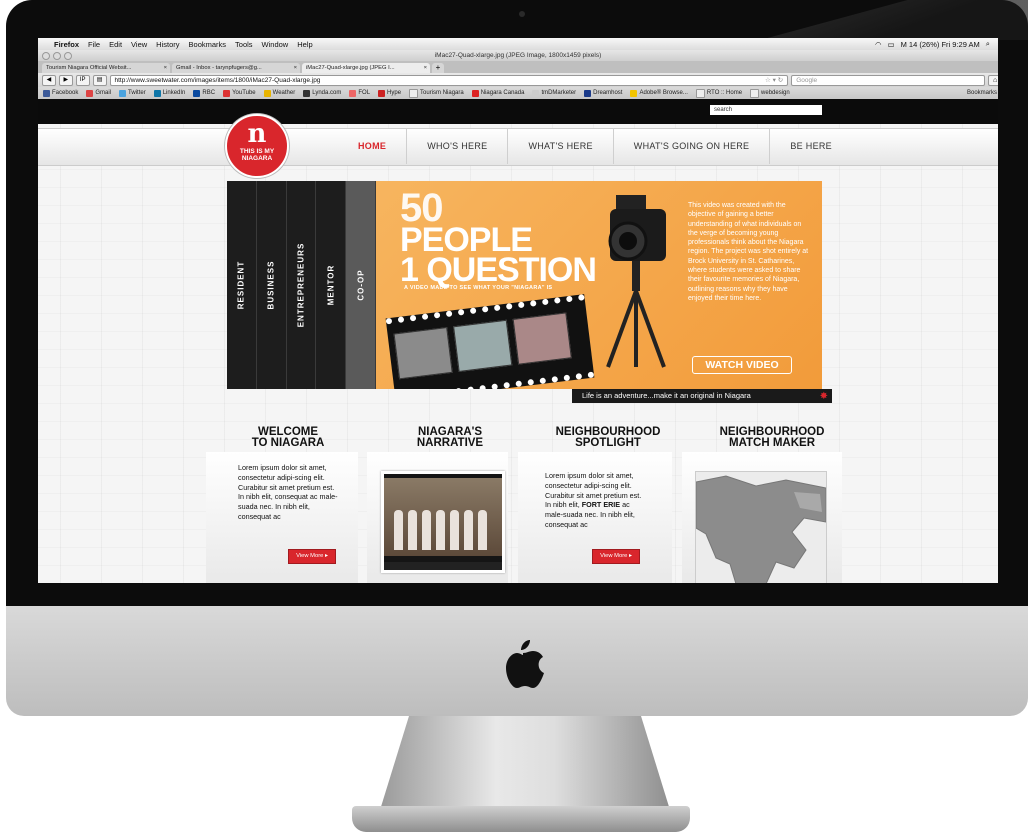 The image size is (1028, 840). Describe the element at coordinates (68, 56) in the screenshot. I see `zoom-window-icon` at that location.